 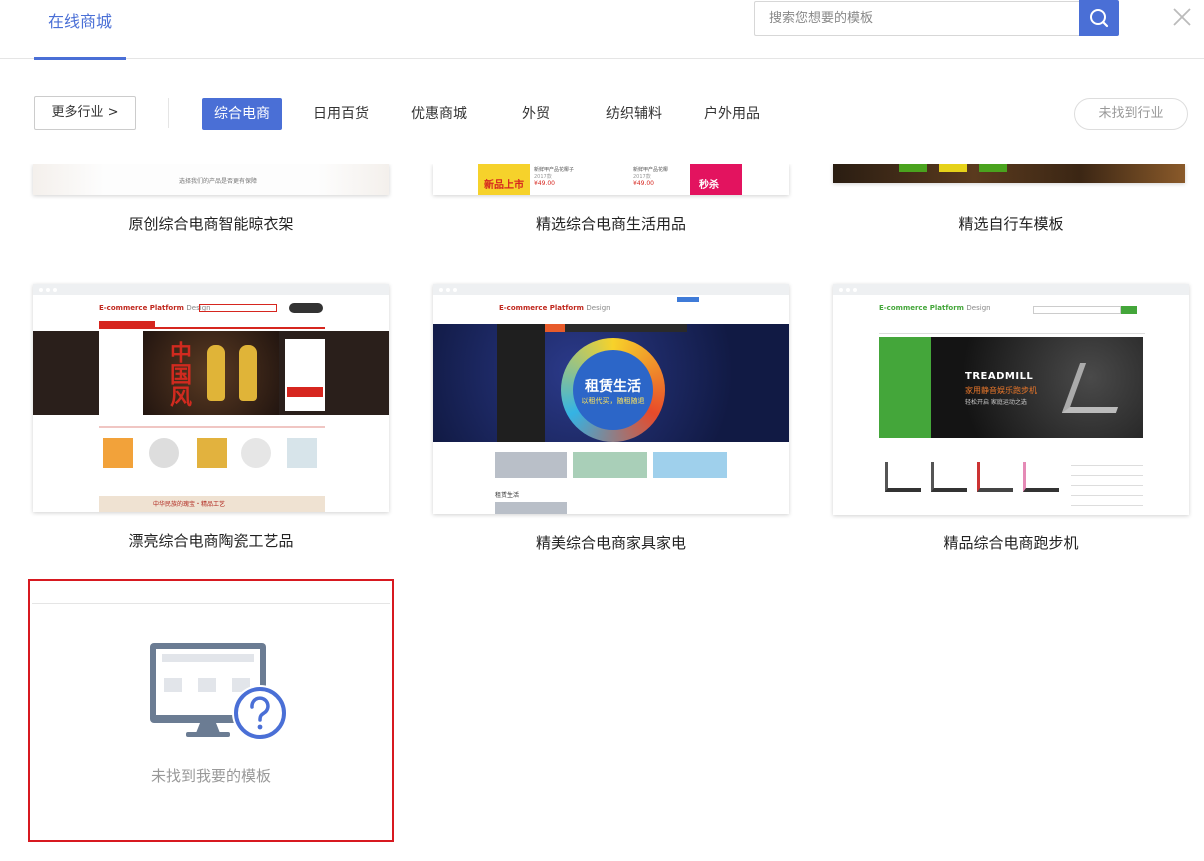 I want to click on template-title: 精选自行车模板, so click(x=1011, y=224).